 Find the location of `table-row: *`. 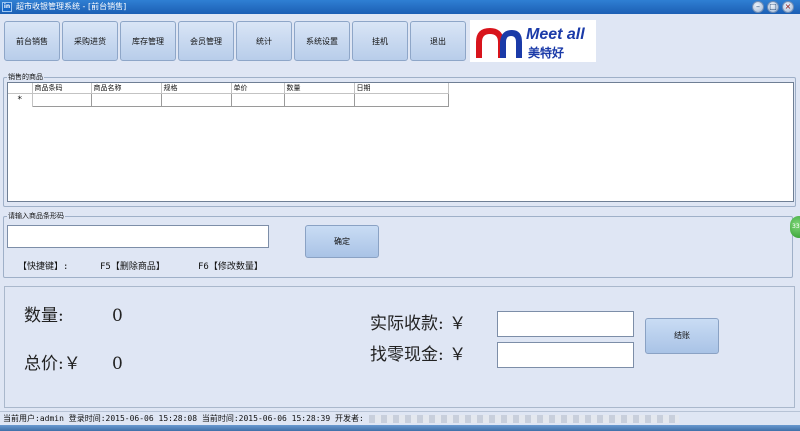

table-row: * is located at coordinates (228, 100).